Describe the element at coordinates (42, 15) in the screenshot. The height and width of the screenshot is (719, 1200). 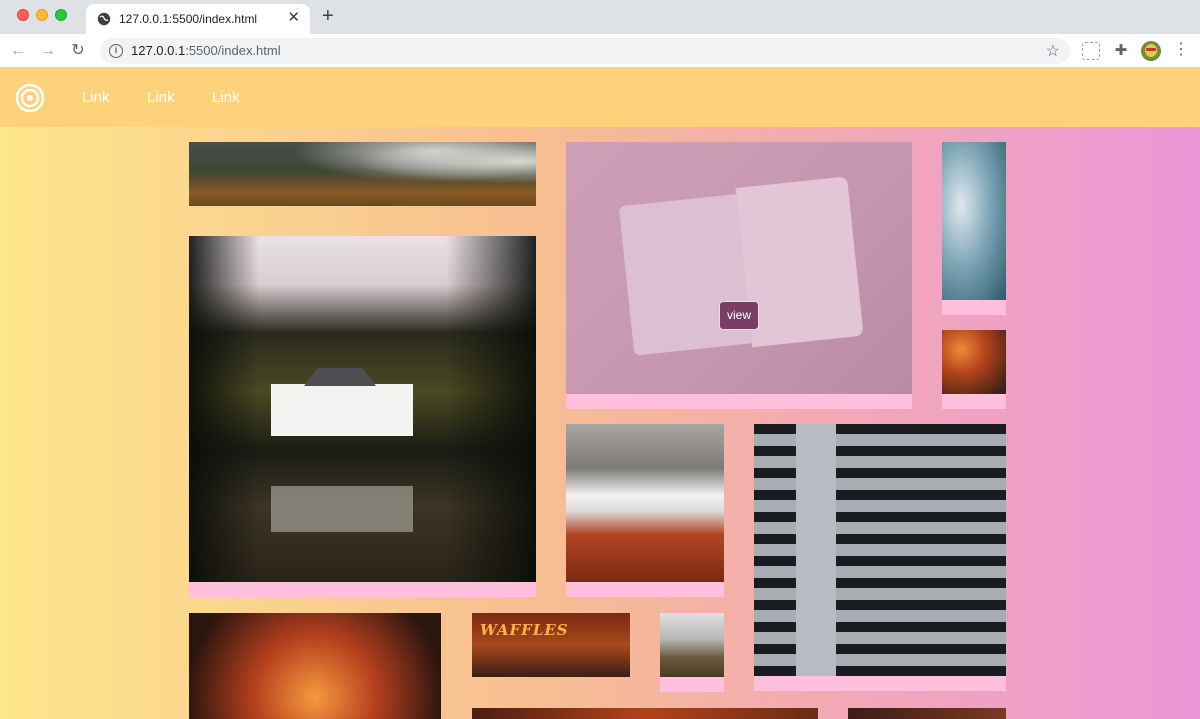
I see `minimize-window-button` at that location.